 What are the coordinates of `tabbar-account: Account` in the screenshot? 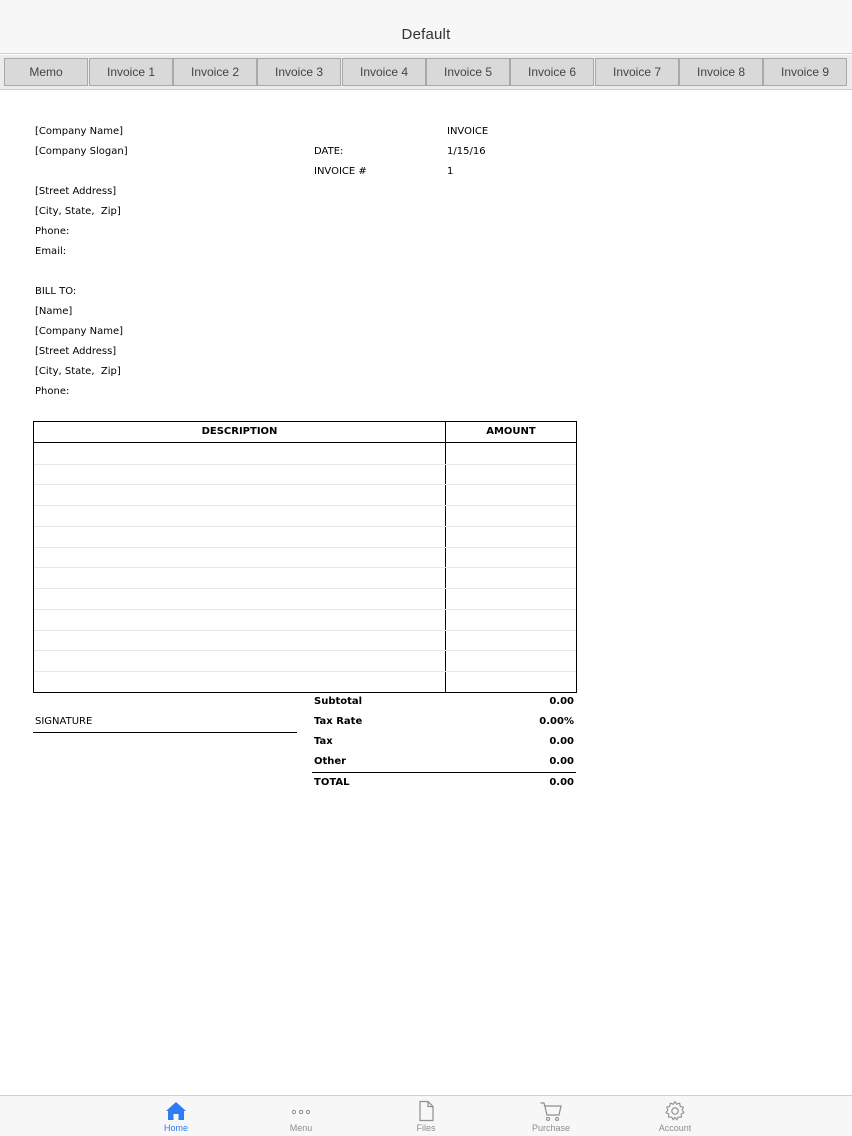 It's located at (675, 1118).